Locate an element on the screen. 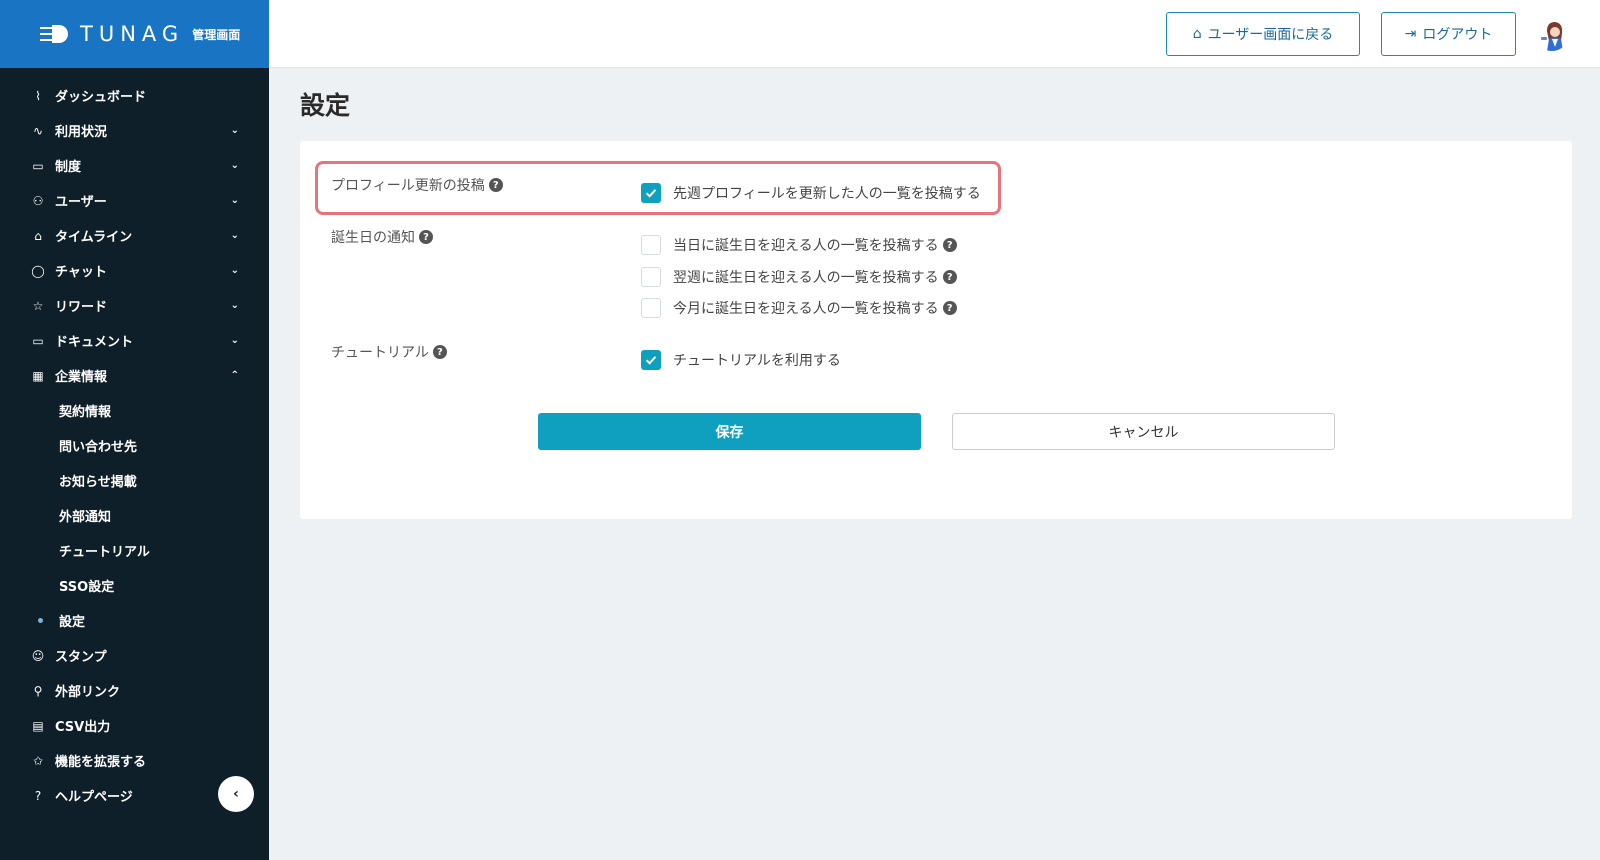  book-icon: ▭ is located at coordinates (38, 165).